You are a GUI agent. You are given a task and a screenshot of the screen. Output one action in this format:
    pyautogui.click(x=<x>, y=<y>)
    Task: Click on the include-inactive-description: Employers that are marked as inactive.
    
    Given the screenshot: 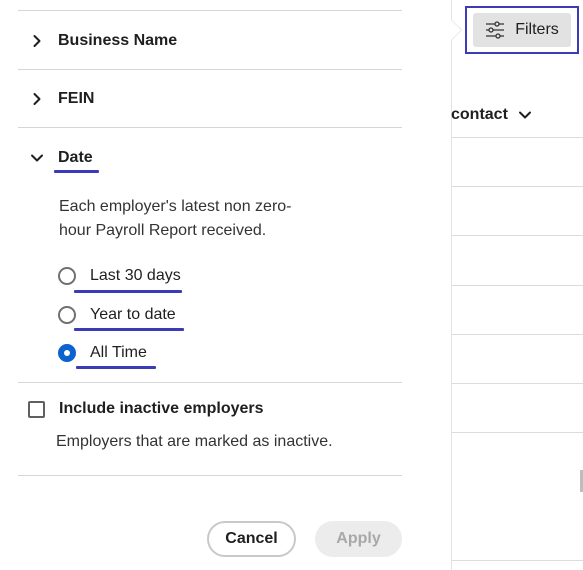 What is the action you would take?
    pyautogui.click(x=194, y=441)
    